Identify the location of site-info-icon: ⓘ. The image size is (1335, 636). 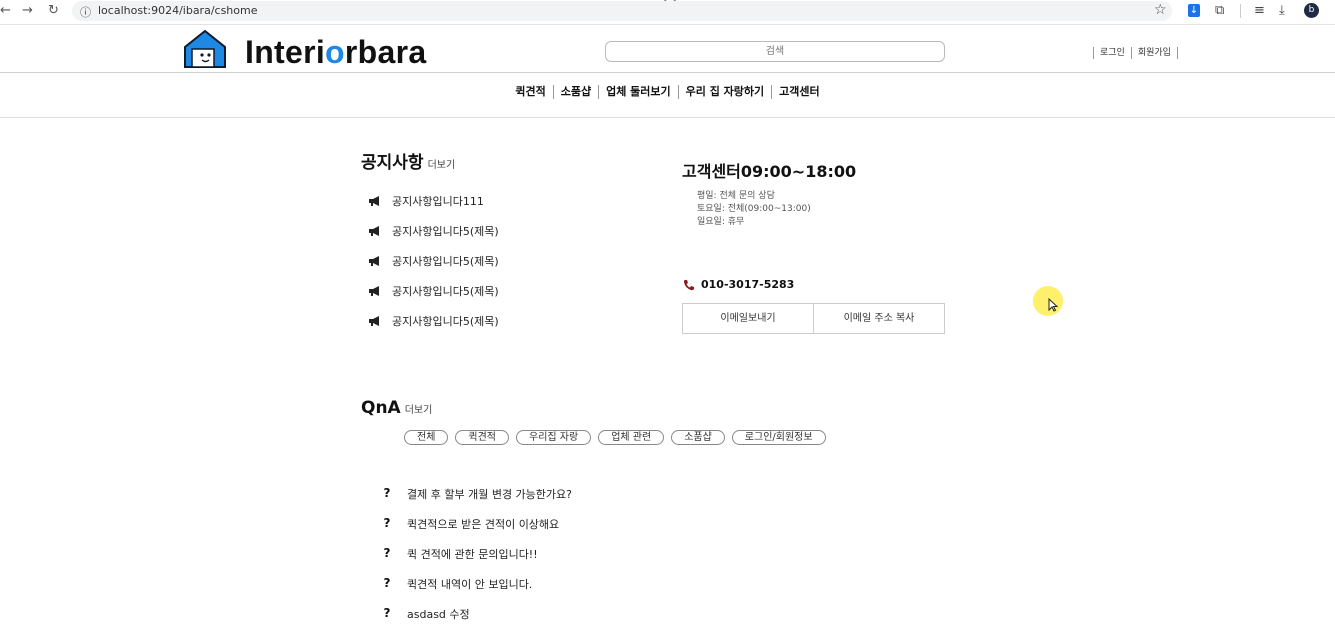
(85, 12).